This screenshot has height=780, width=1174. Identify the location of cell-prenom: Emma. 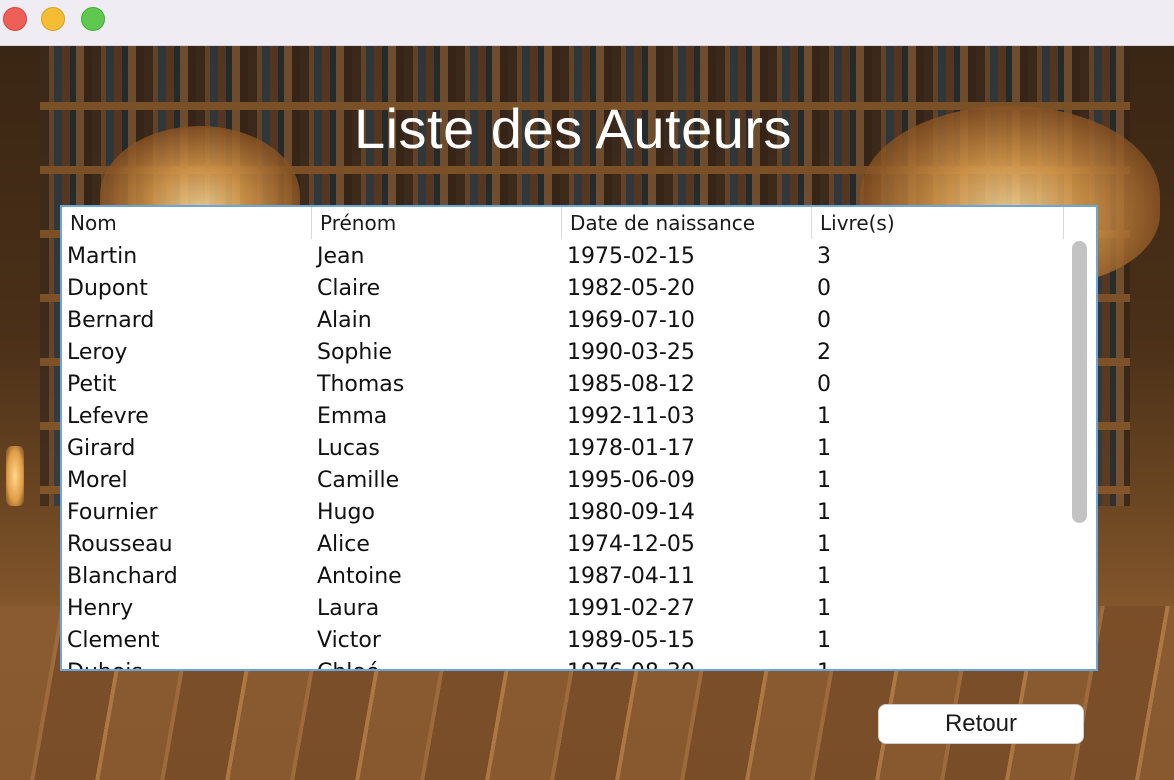
(352, 416).